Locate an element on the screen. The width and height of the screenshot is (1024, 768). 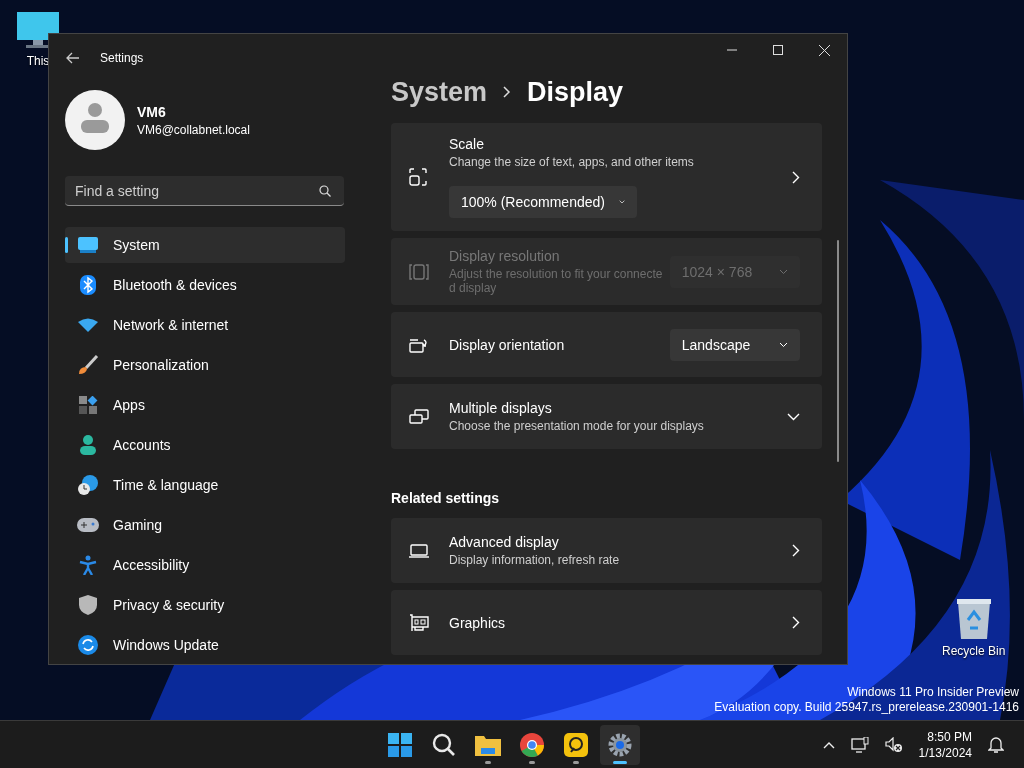
avatar-icon is located at coordinates (95, 120).